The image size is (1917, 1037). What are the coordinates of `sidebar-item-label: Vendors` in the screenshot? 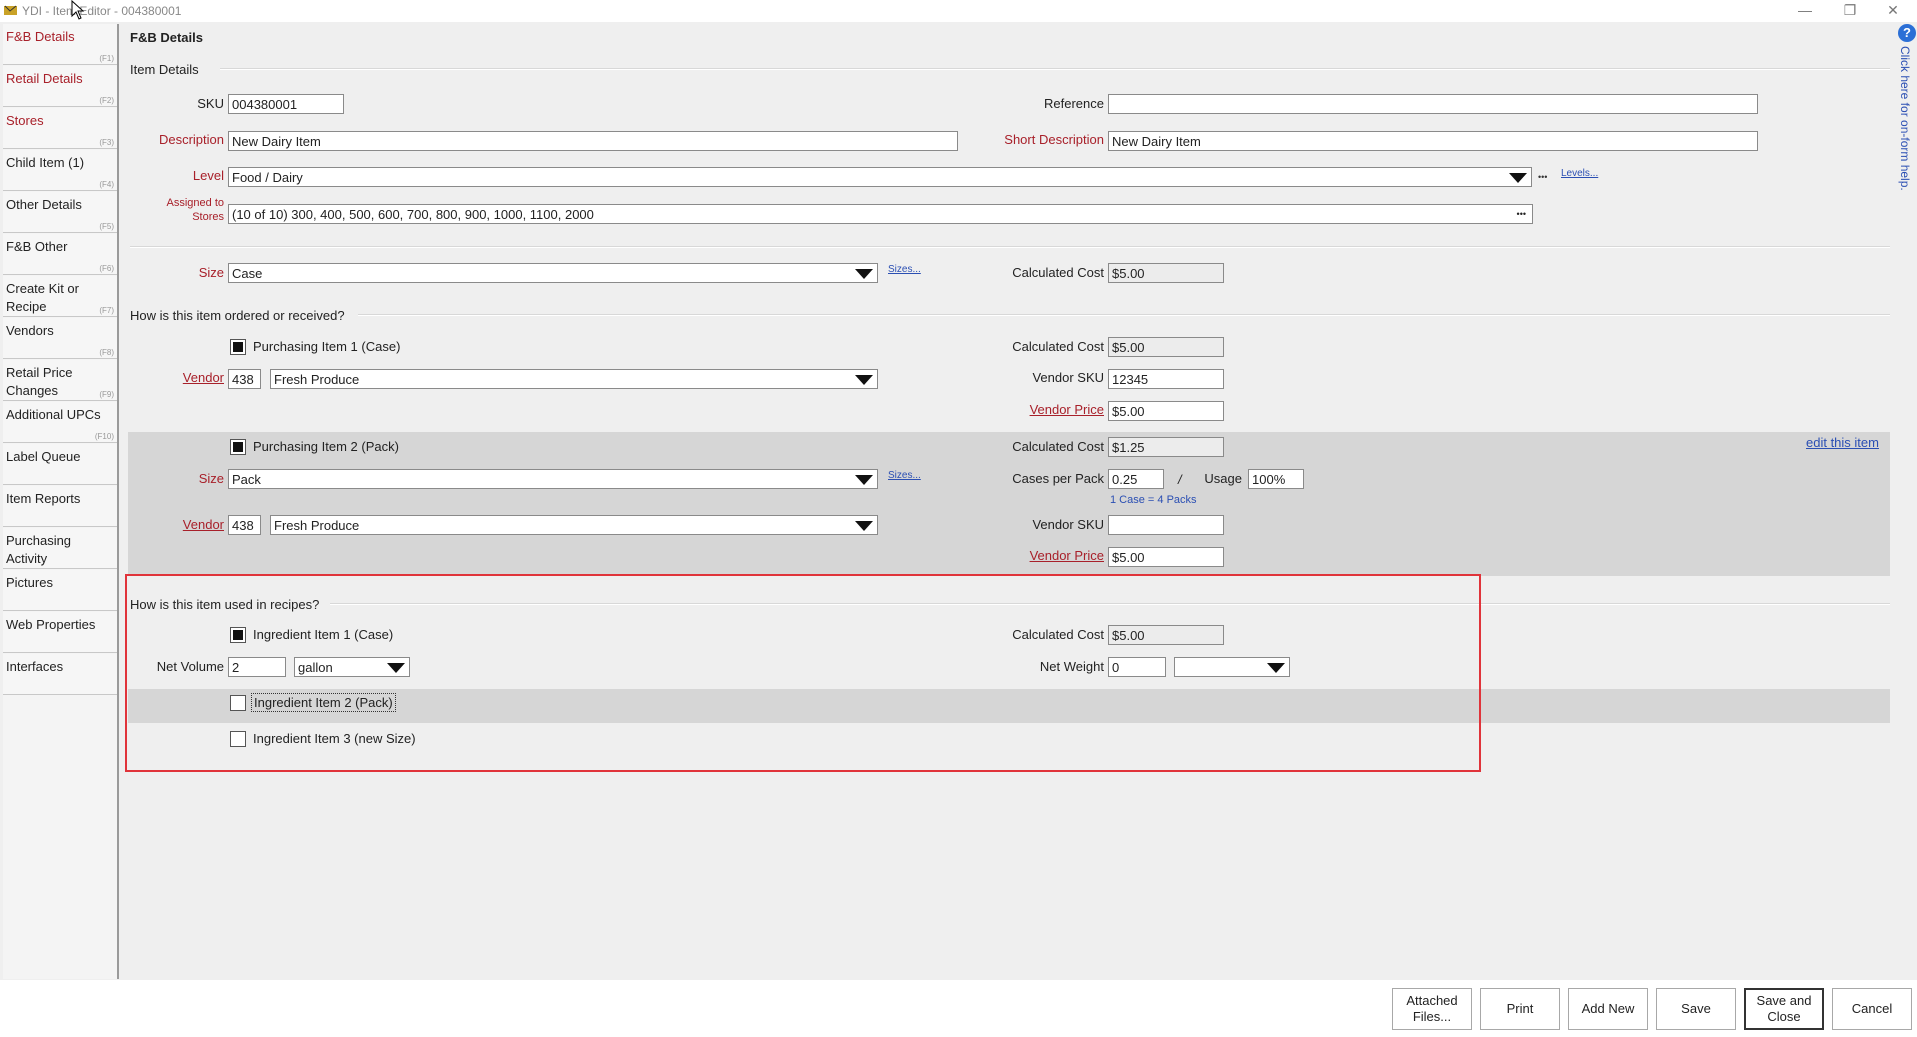 It's located at (30, 330).